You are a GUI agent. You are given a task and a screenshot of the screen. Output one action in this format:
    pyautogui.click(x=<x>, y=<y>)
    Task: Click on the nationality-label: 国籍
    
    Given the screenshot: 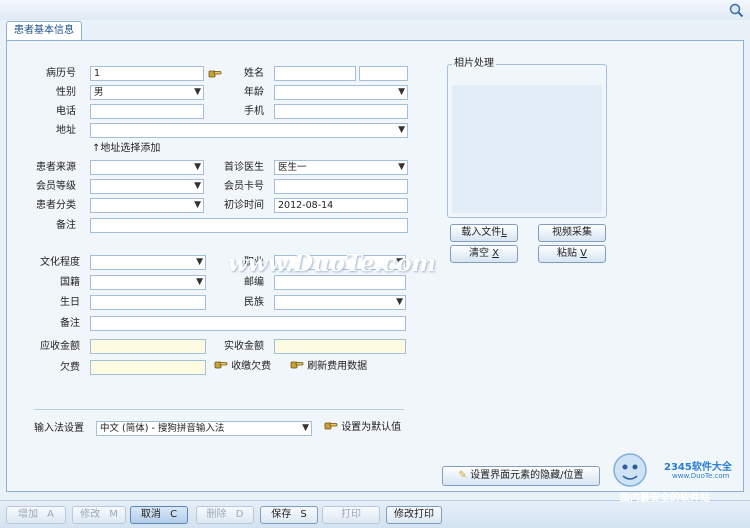 What is the action you would take?
    pyautogui.click(x=70, y=282)
    